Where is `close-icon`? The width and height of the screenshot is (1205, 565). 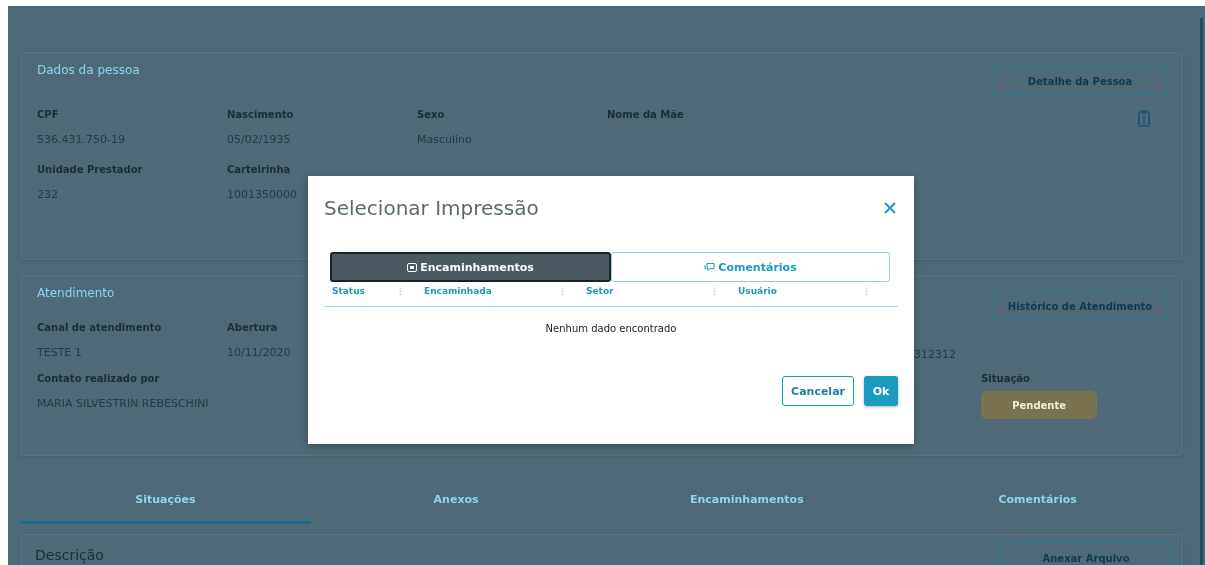
close-icon is located at coordinates (890, 208).